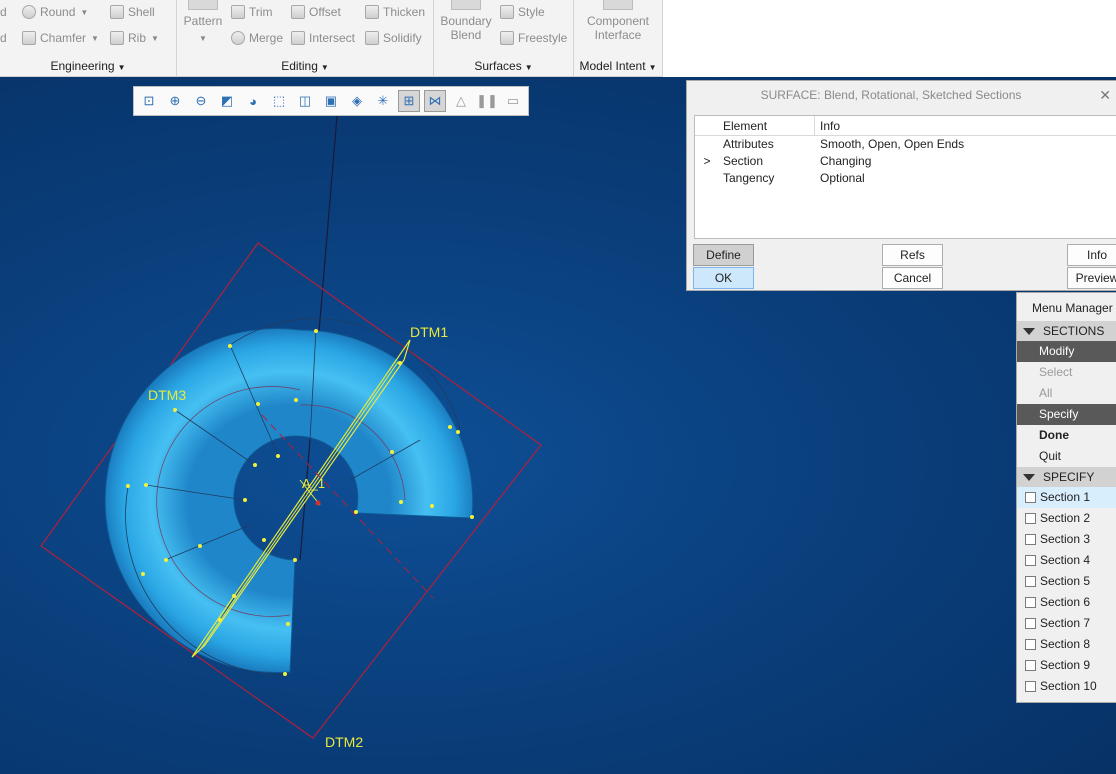  What do you see at coordinates (266, 38) in the screenshot?
I see `merge-label: Merge` at bounding box center [266, 38].